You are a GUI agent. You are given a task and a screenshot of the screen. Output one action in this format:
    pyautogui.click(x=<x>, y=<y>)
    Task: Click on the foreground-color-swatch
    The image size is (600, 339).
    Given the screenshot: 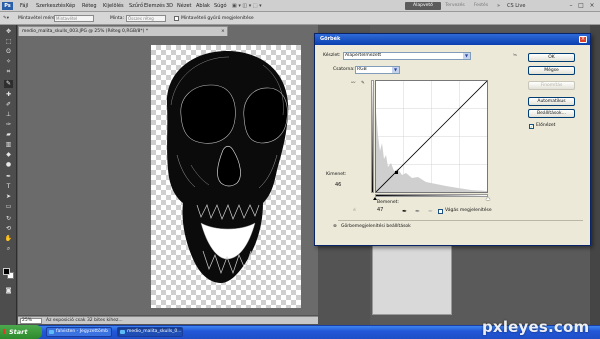 What is the action you would take?
    pyautogui.click(x=6, y=271)
    